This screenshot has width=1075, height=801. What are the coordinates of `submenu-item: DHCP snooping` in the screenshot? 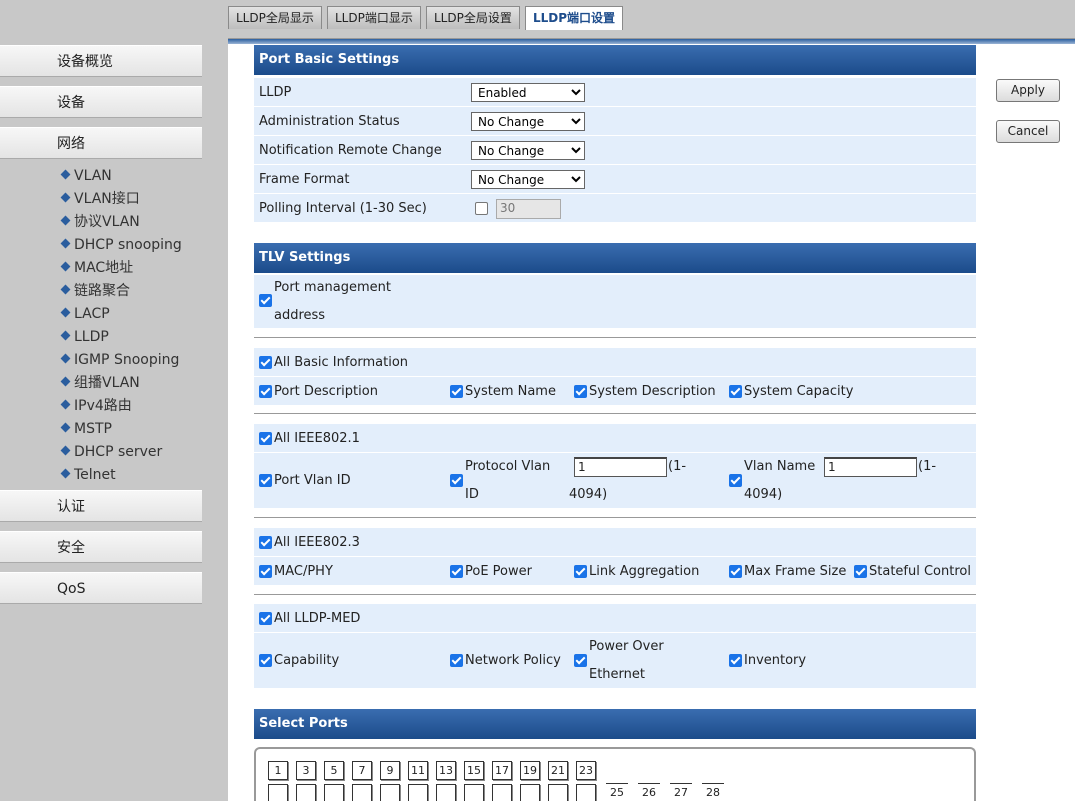 It's located at (121, 245).